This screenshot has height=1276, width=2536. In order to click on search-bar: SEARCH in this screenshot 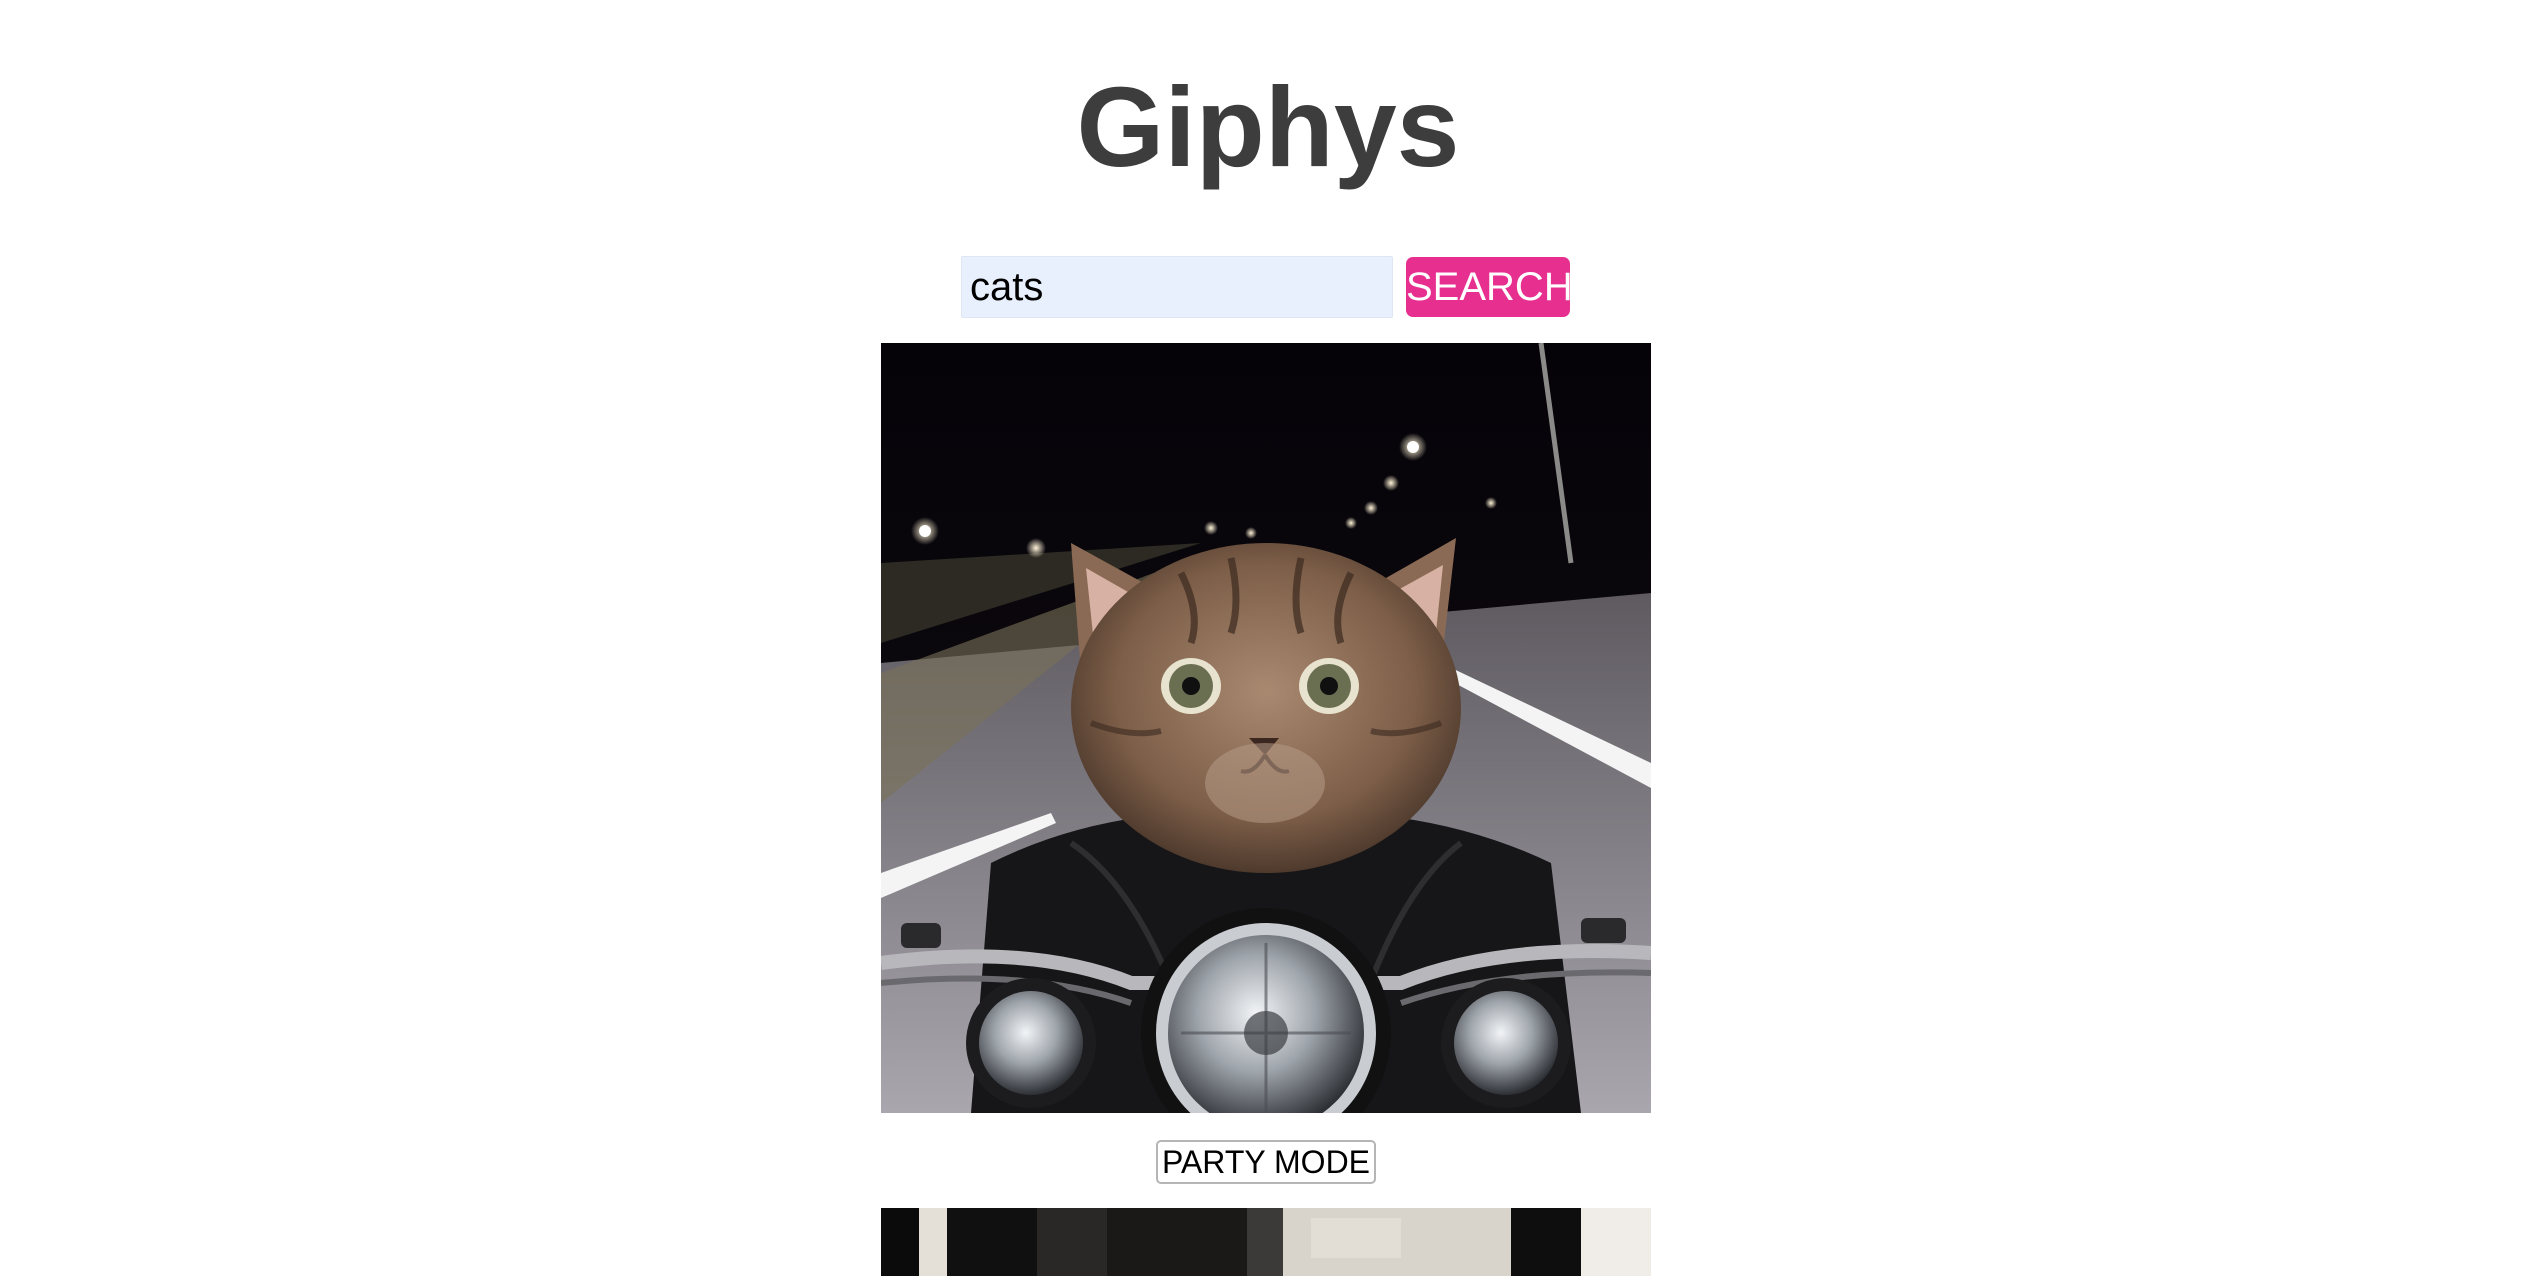, I will do `click(1267, 287)`.